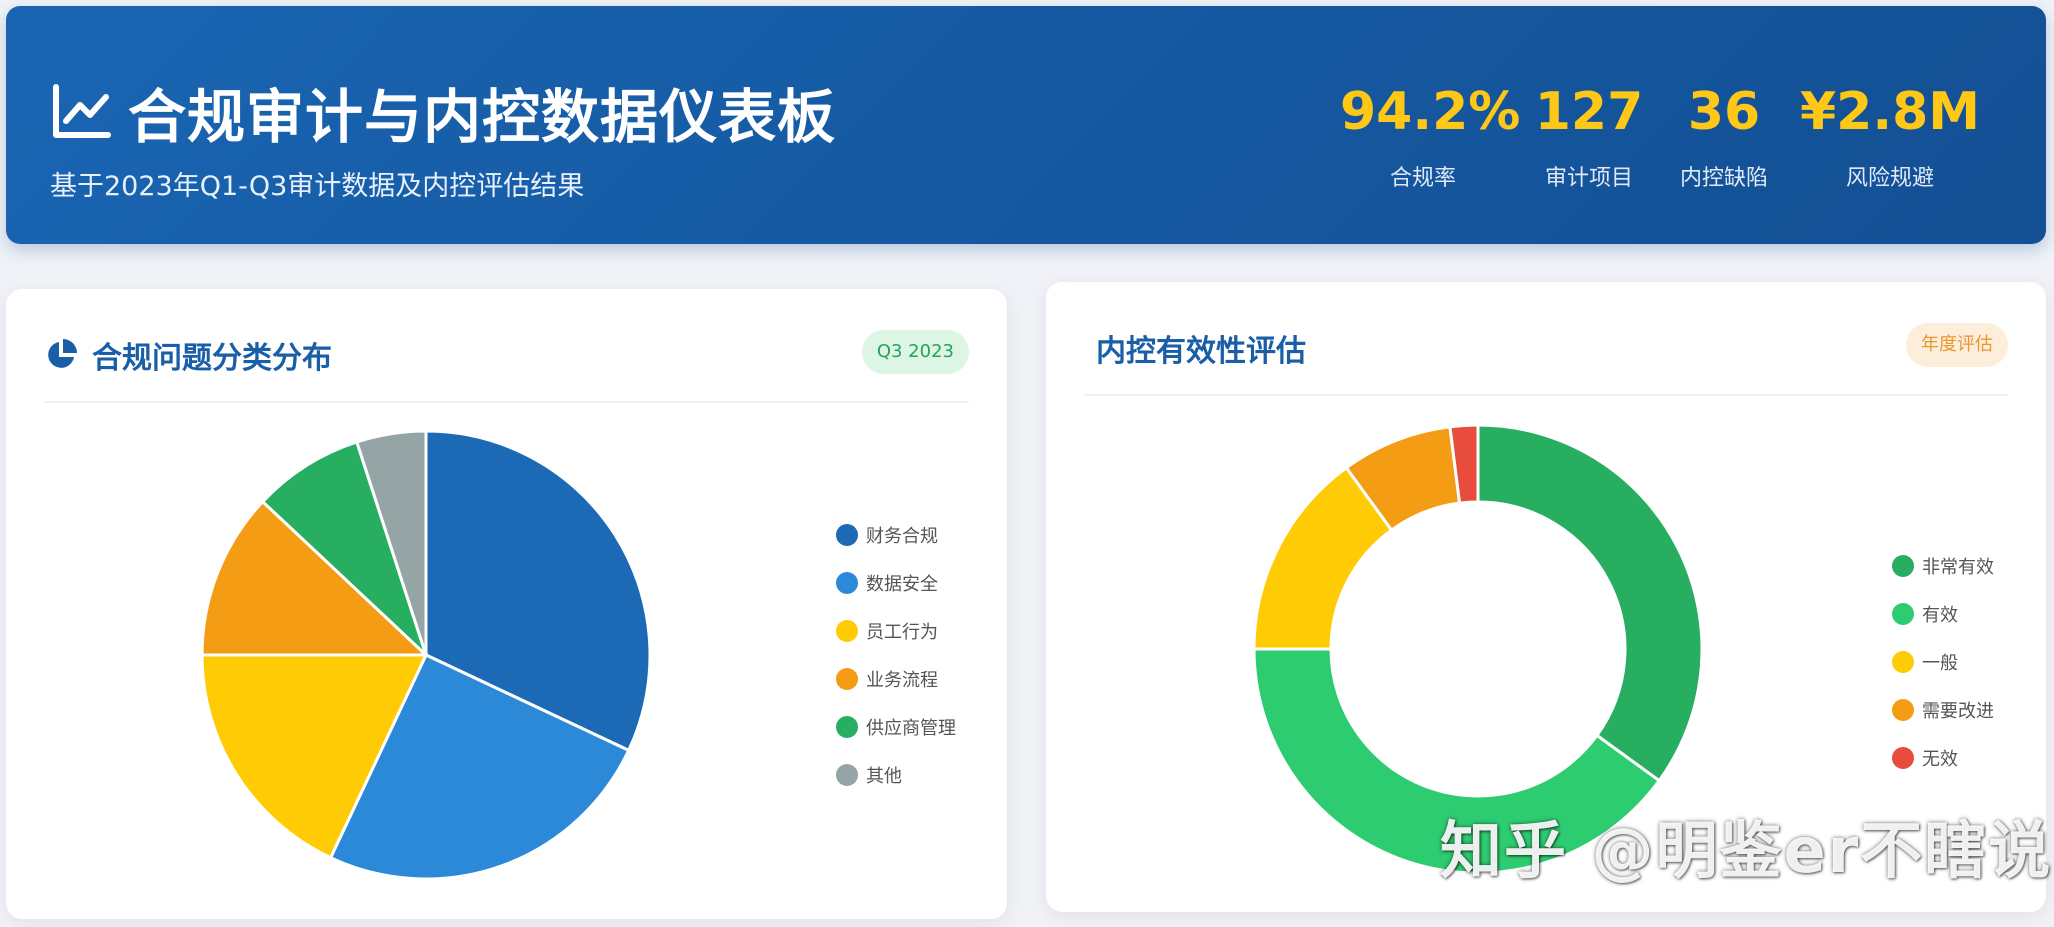  I want to click on kpi-group: 94.2% 合规率 127 审计项目 36 内控缺陷 ¥2.8M 风险规避, so click(1672, 137).